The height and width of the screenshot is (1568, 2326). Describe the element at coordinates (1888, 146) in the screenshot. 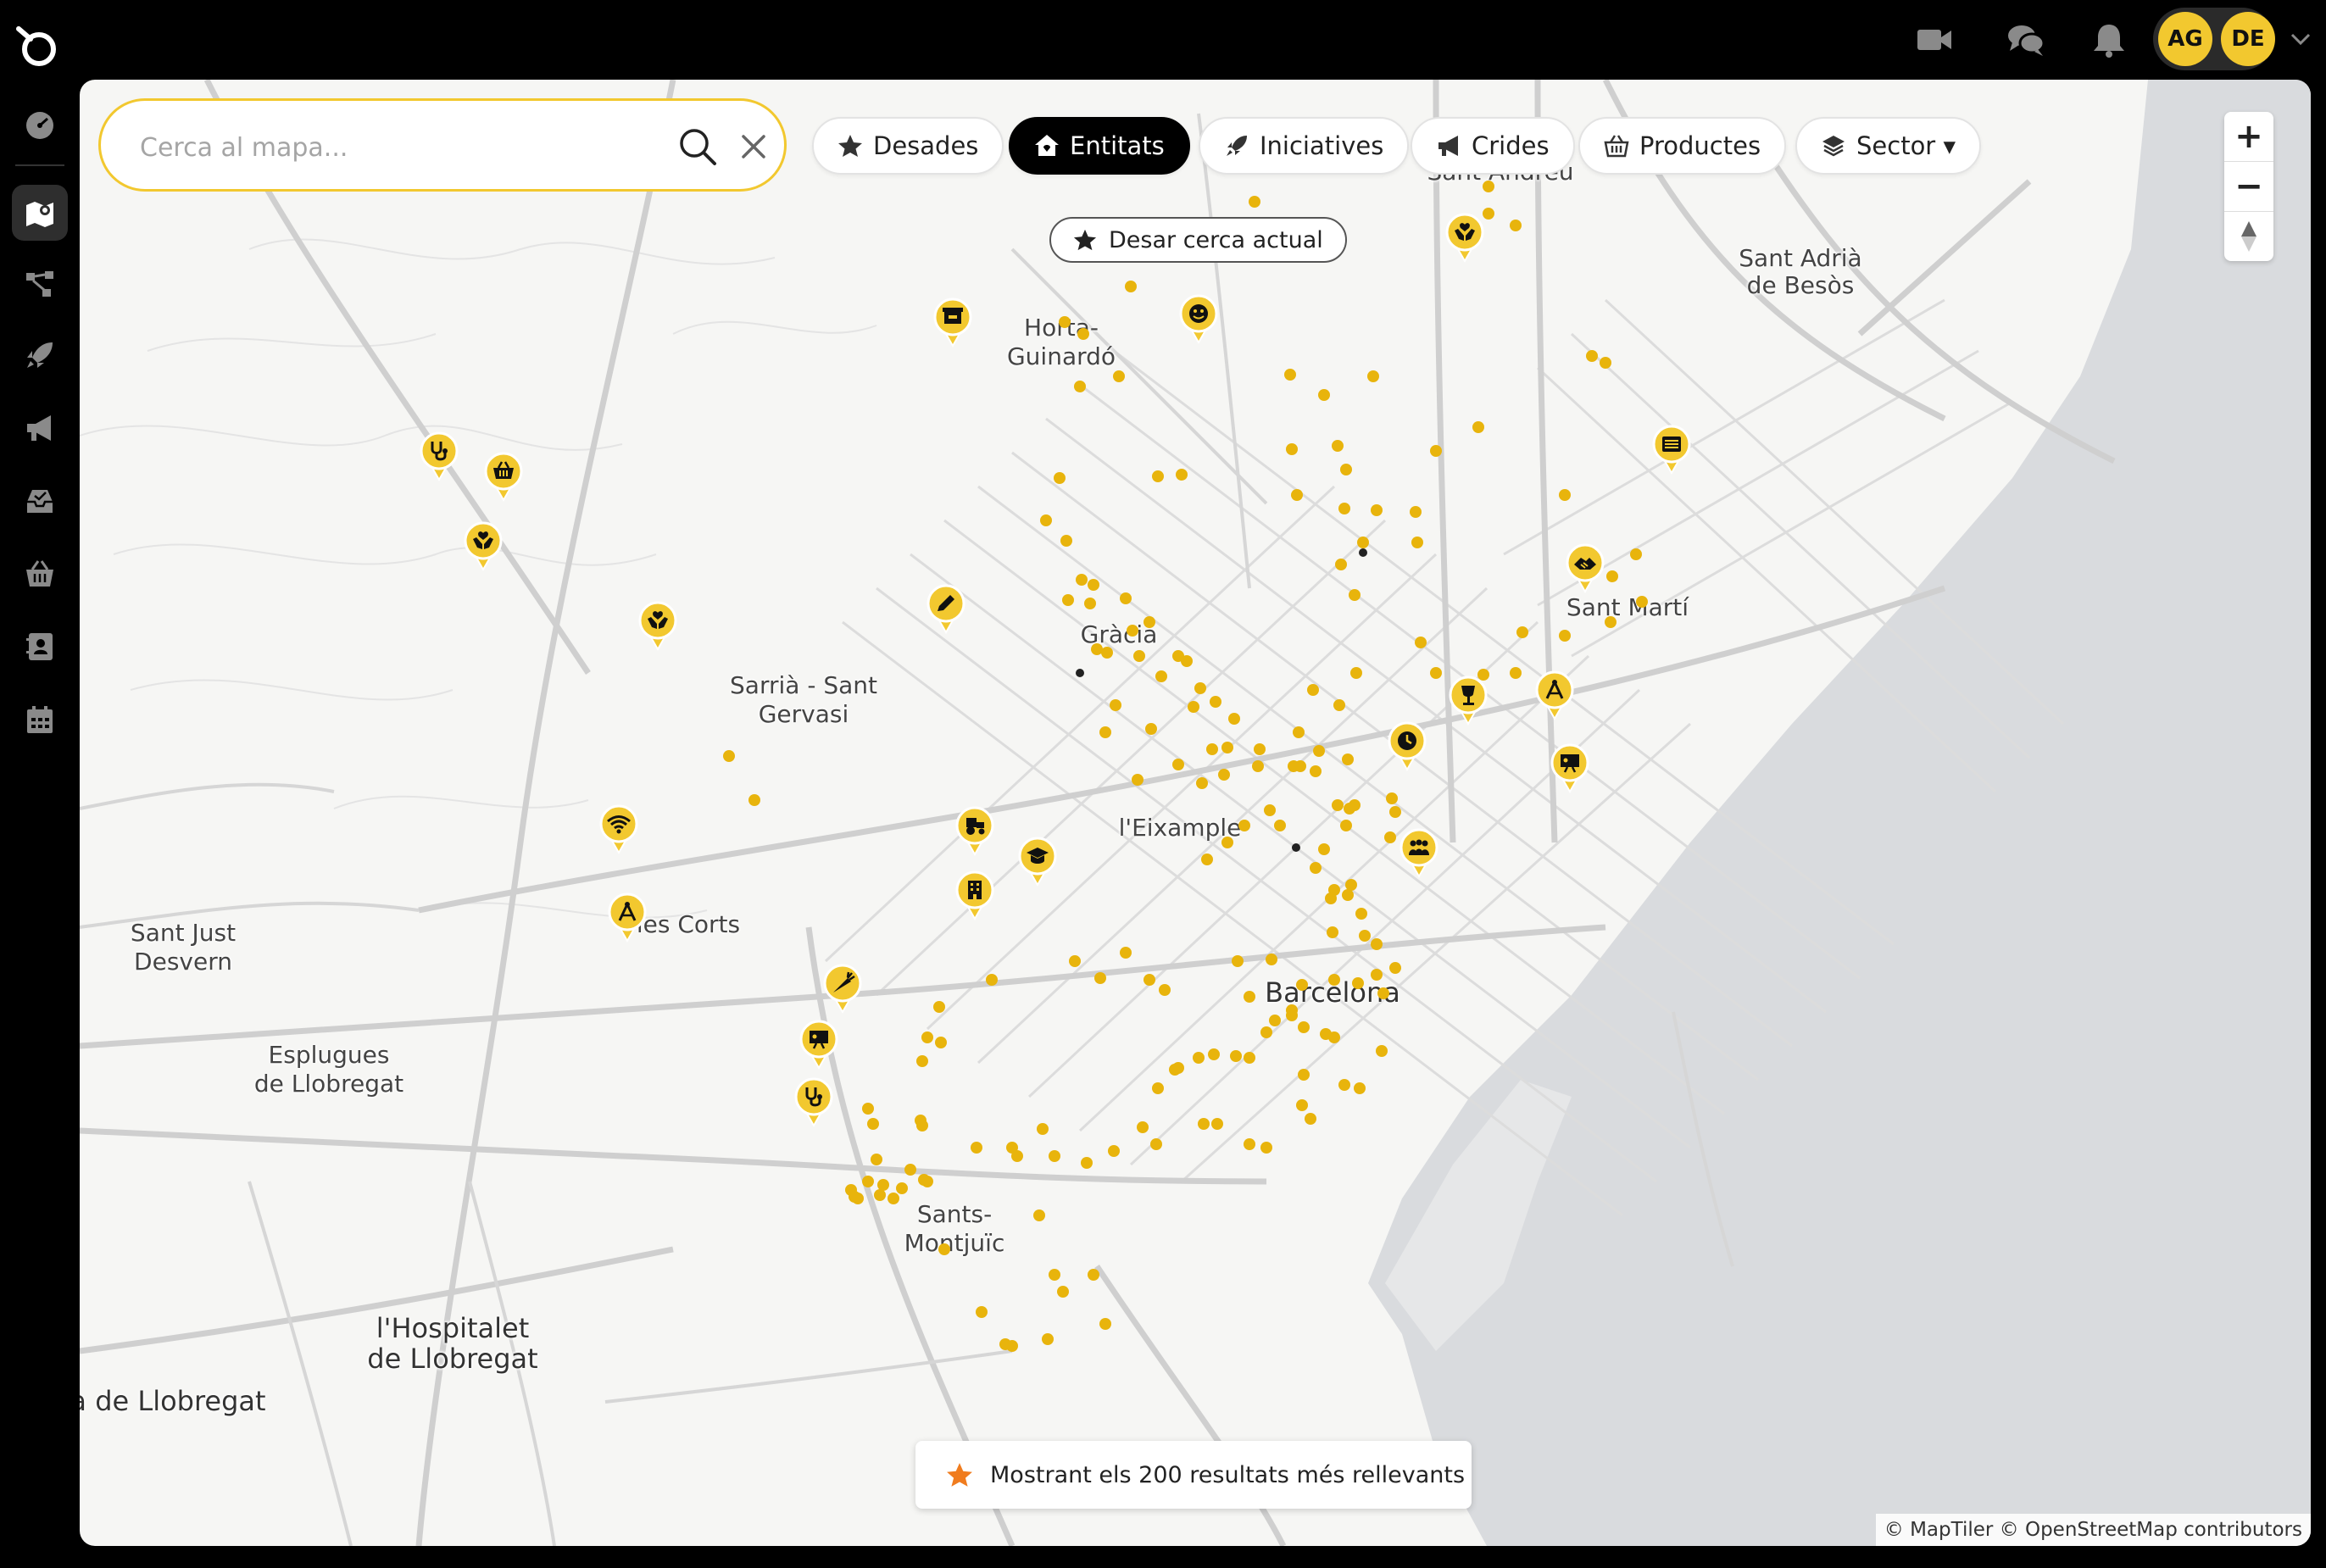

I see `filter-sector-dropdown: Sector ▾` at that location.